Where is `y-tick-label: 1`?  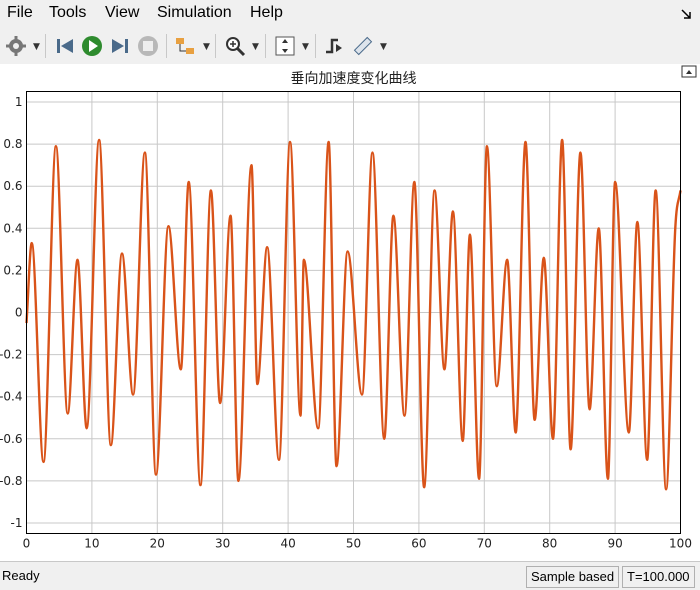 y-tick-label: 1 is located at coordinates (19, 102).